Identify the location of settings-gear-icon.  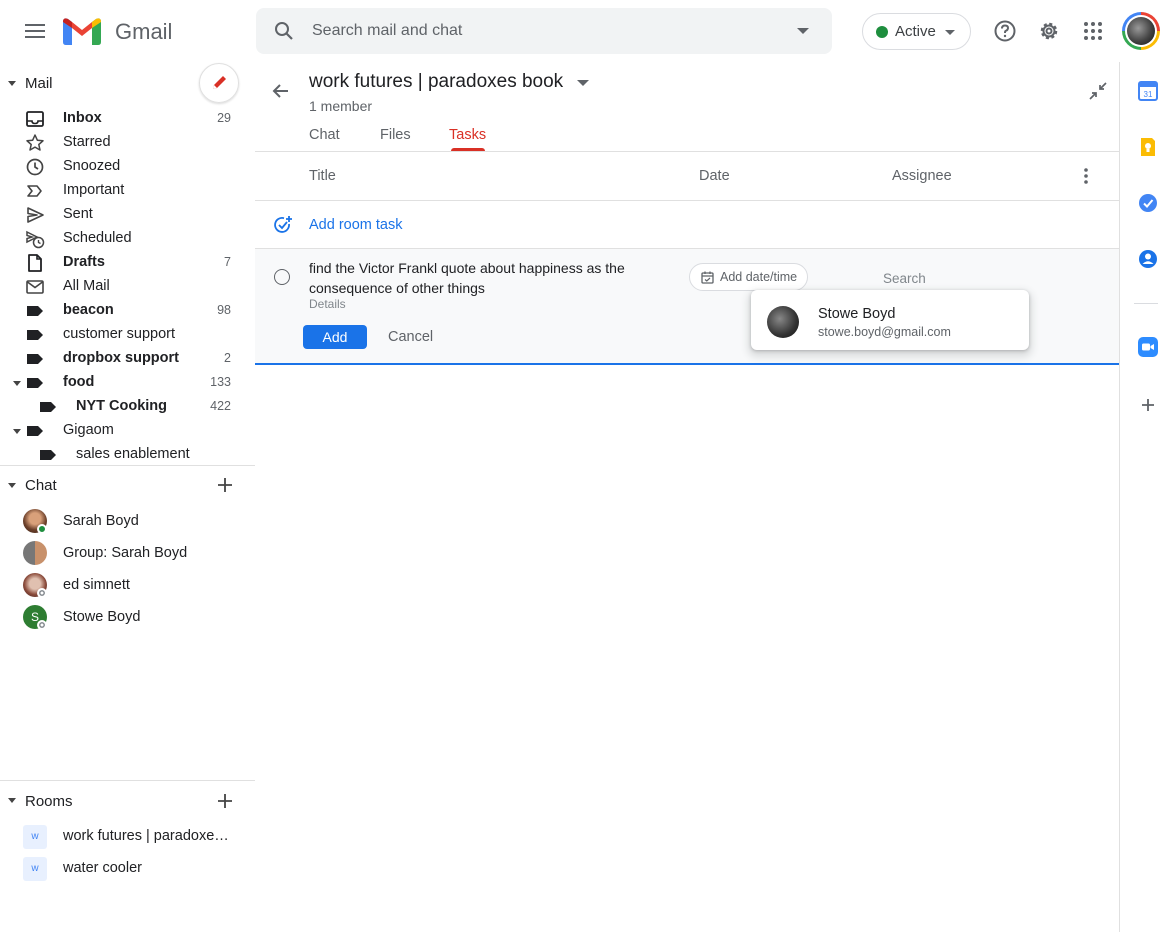
(1049, 31).